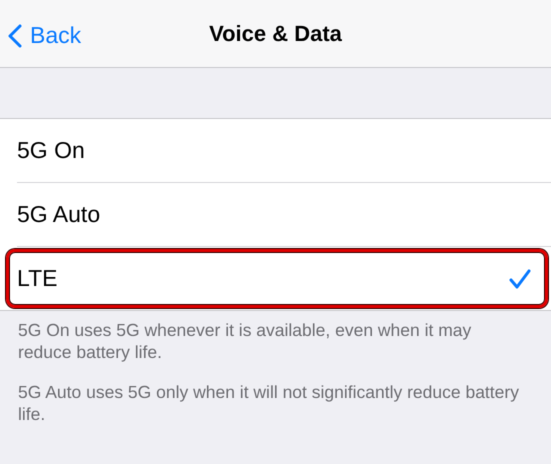 This screenshot has width=551, height=464. What do you see at coordinates (269, 403) in the screenshot?
I see `footer-note: 5G Auto uses 5G only when it will not significantly reduce battery life.` at bounding box center [269, 403].